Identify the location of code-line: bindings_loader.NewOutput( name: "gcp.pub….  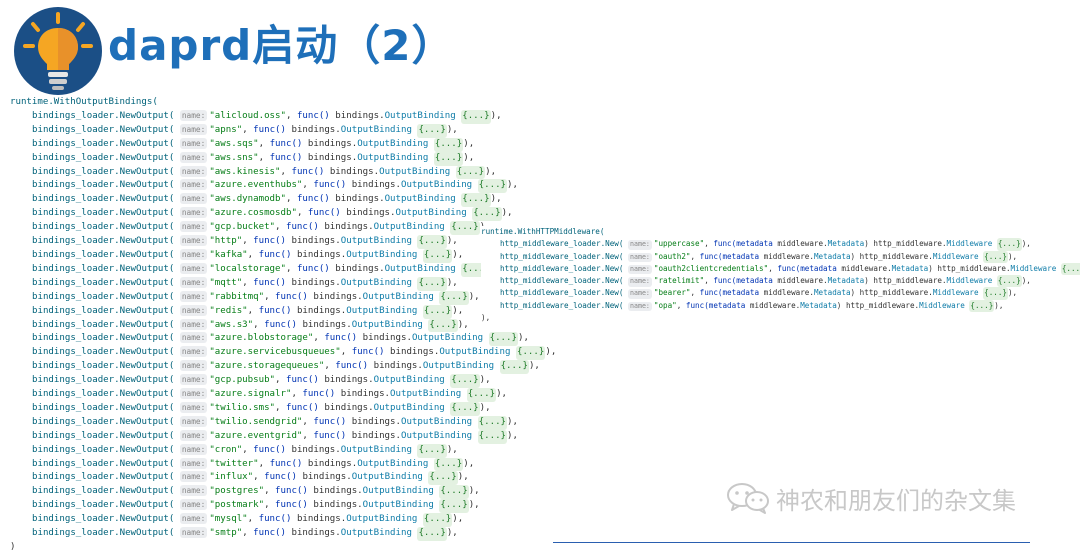
(283, 381).